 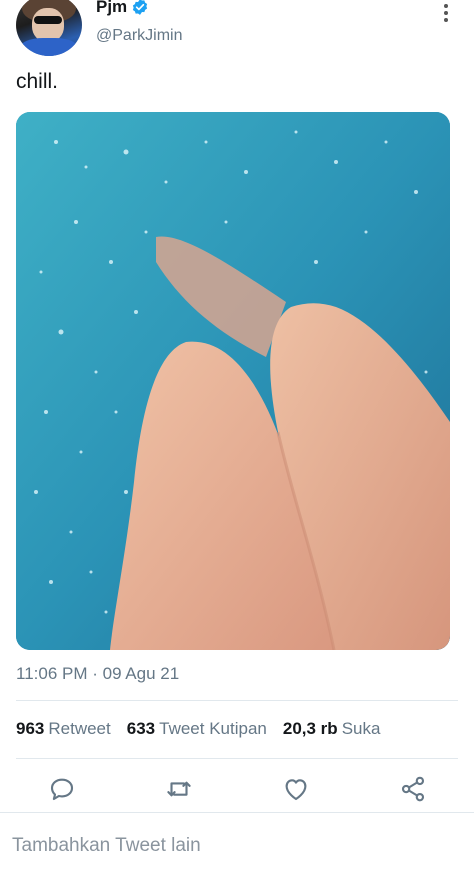 What do you see at coordinates (213, 728) in the screenshot?
I see `quote-count-label: Tweet Kutipan` at bounding box center [213, 728].